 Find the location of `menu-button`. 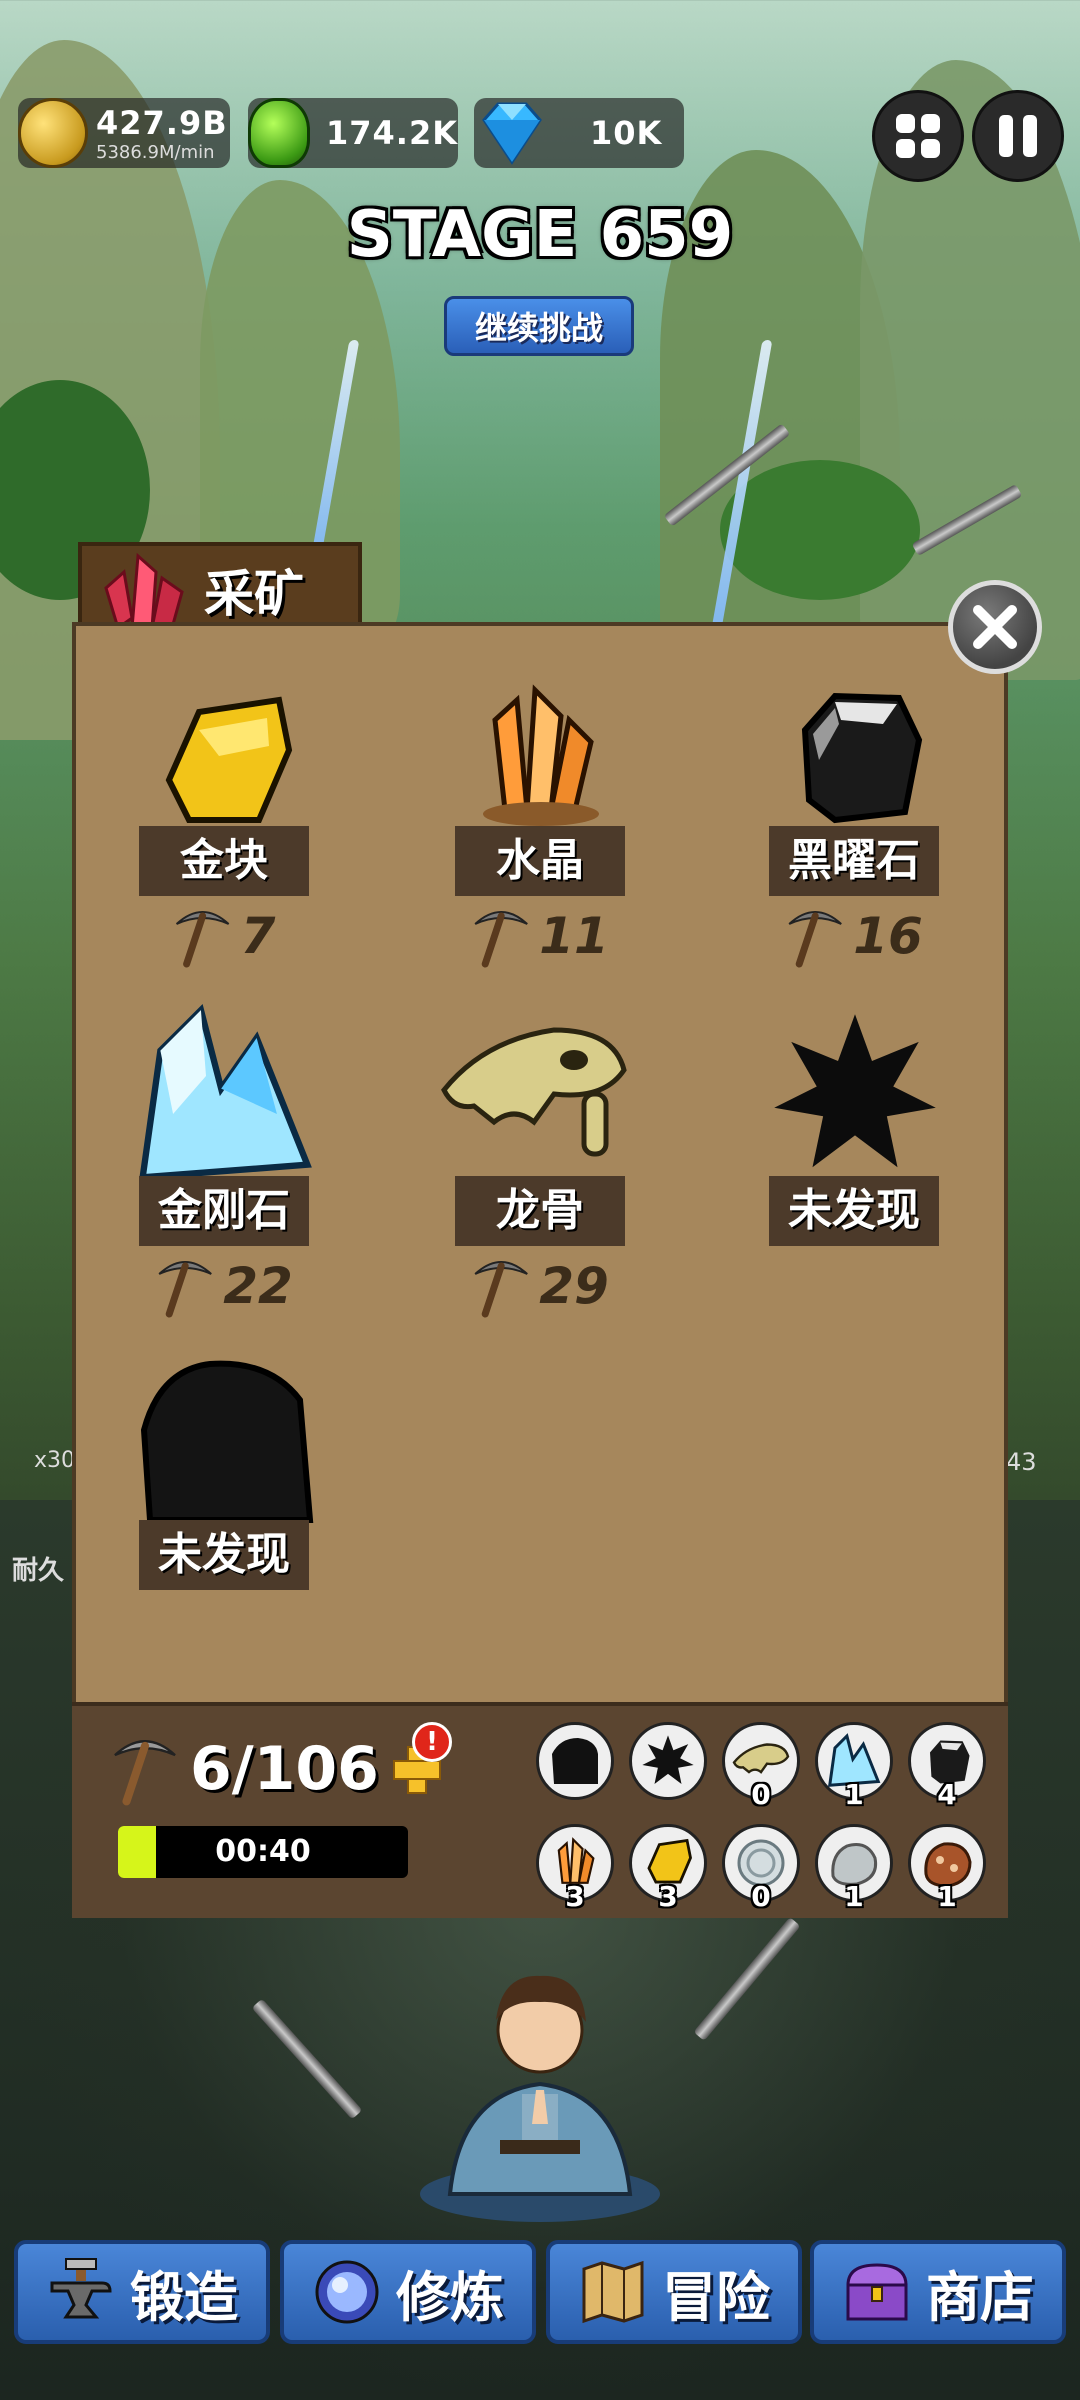

menu-button is located at coordinates (918, 136).